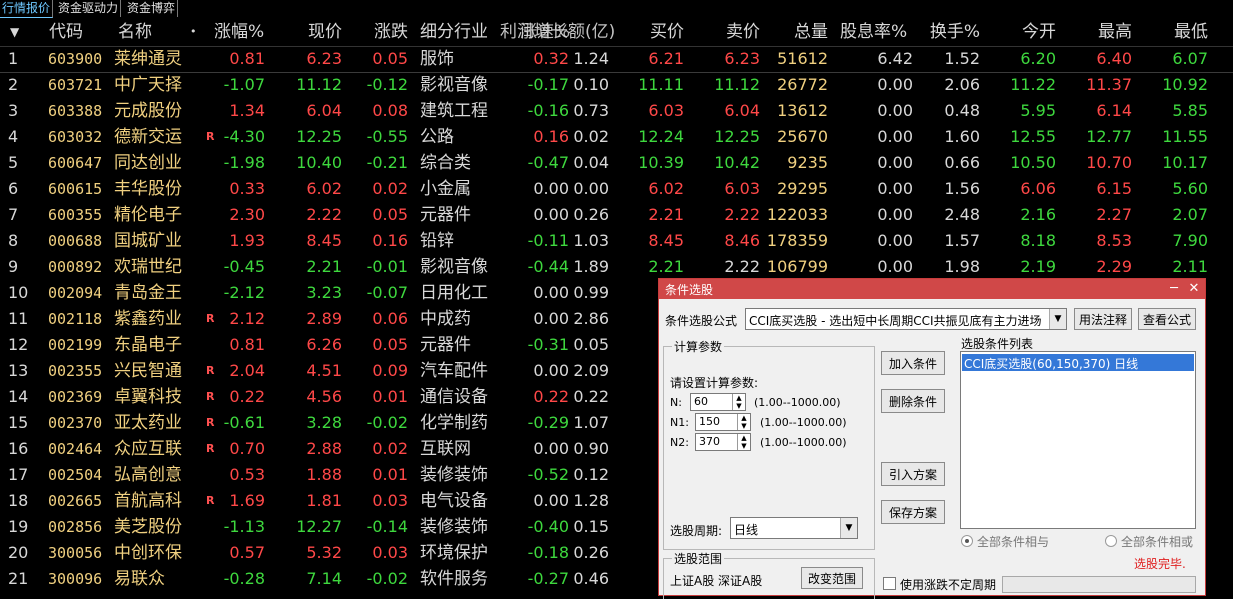 The image size is (1233, 599). I want to click on cell-idx: 3, so click(13, 110).